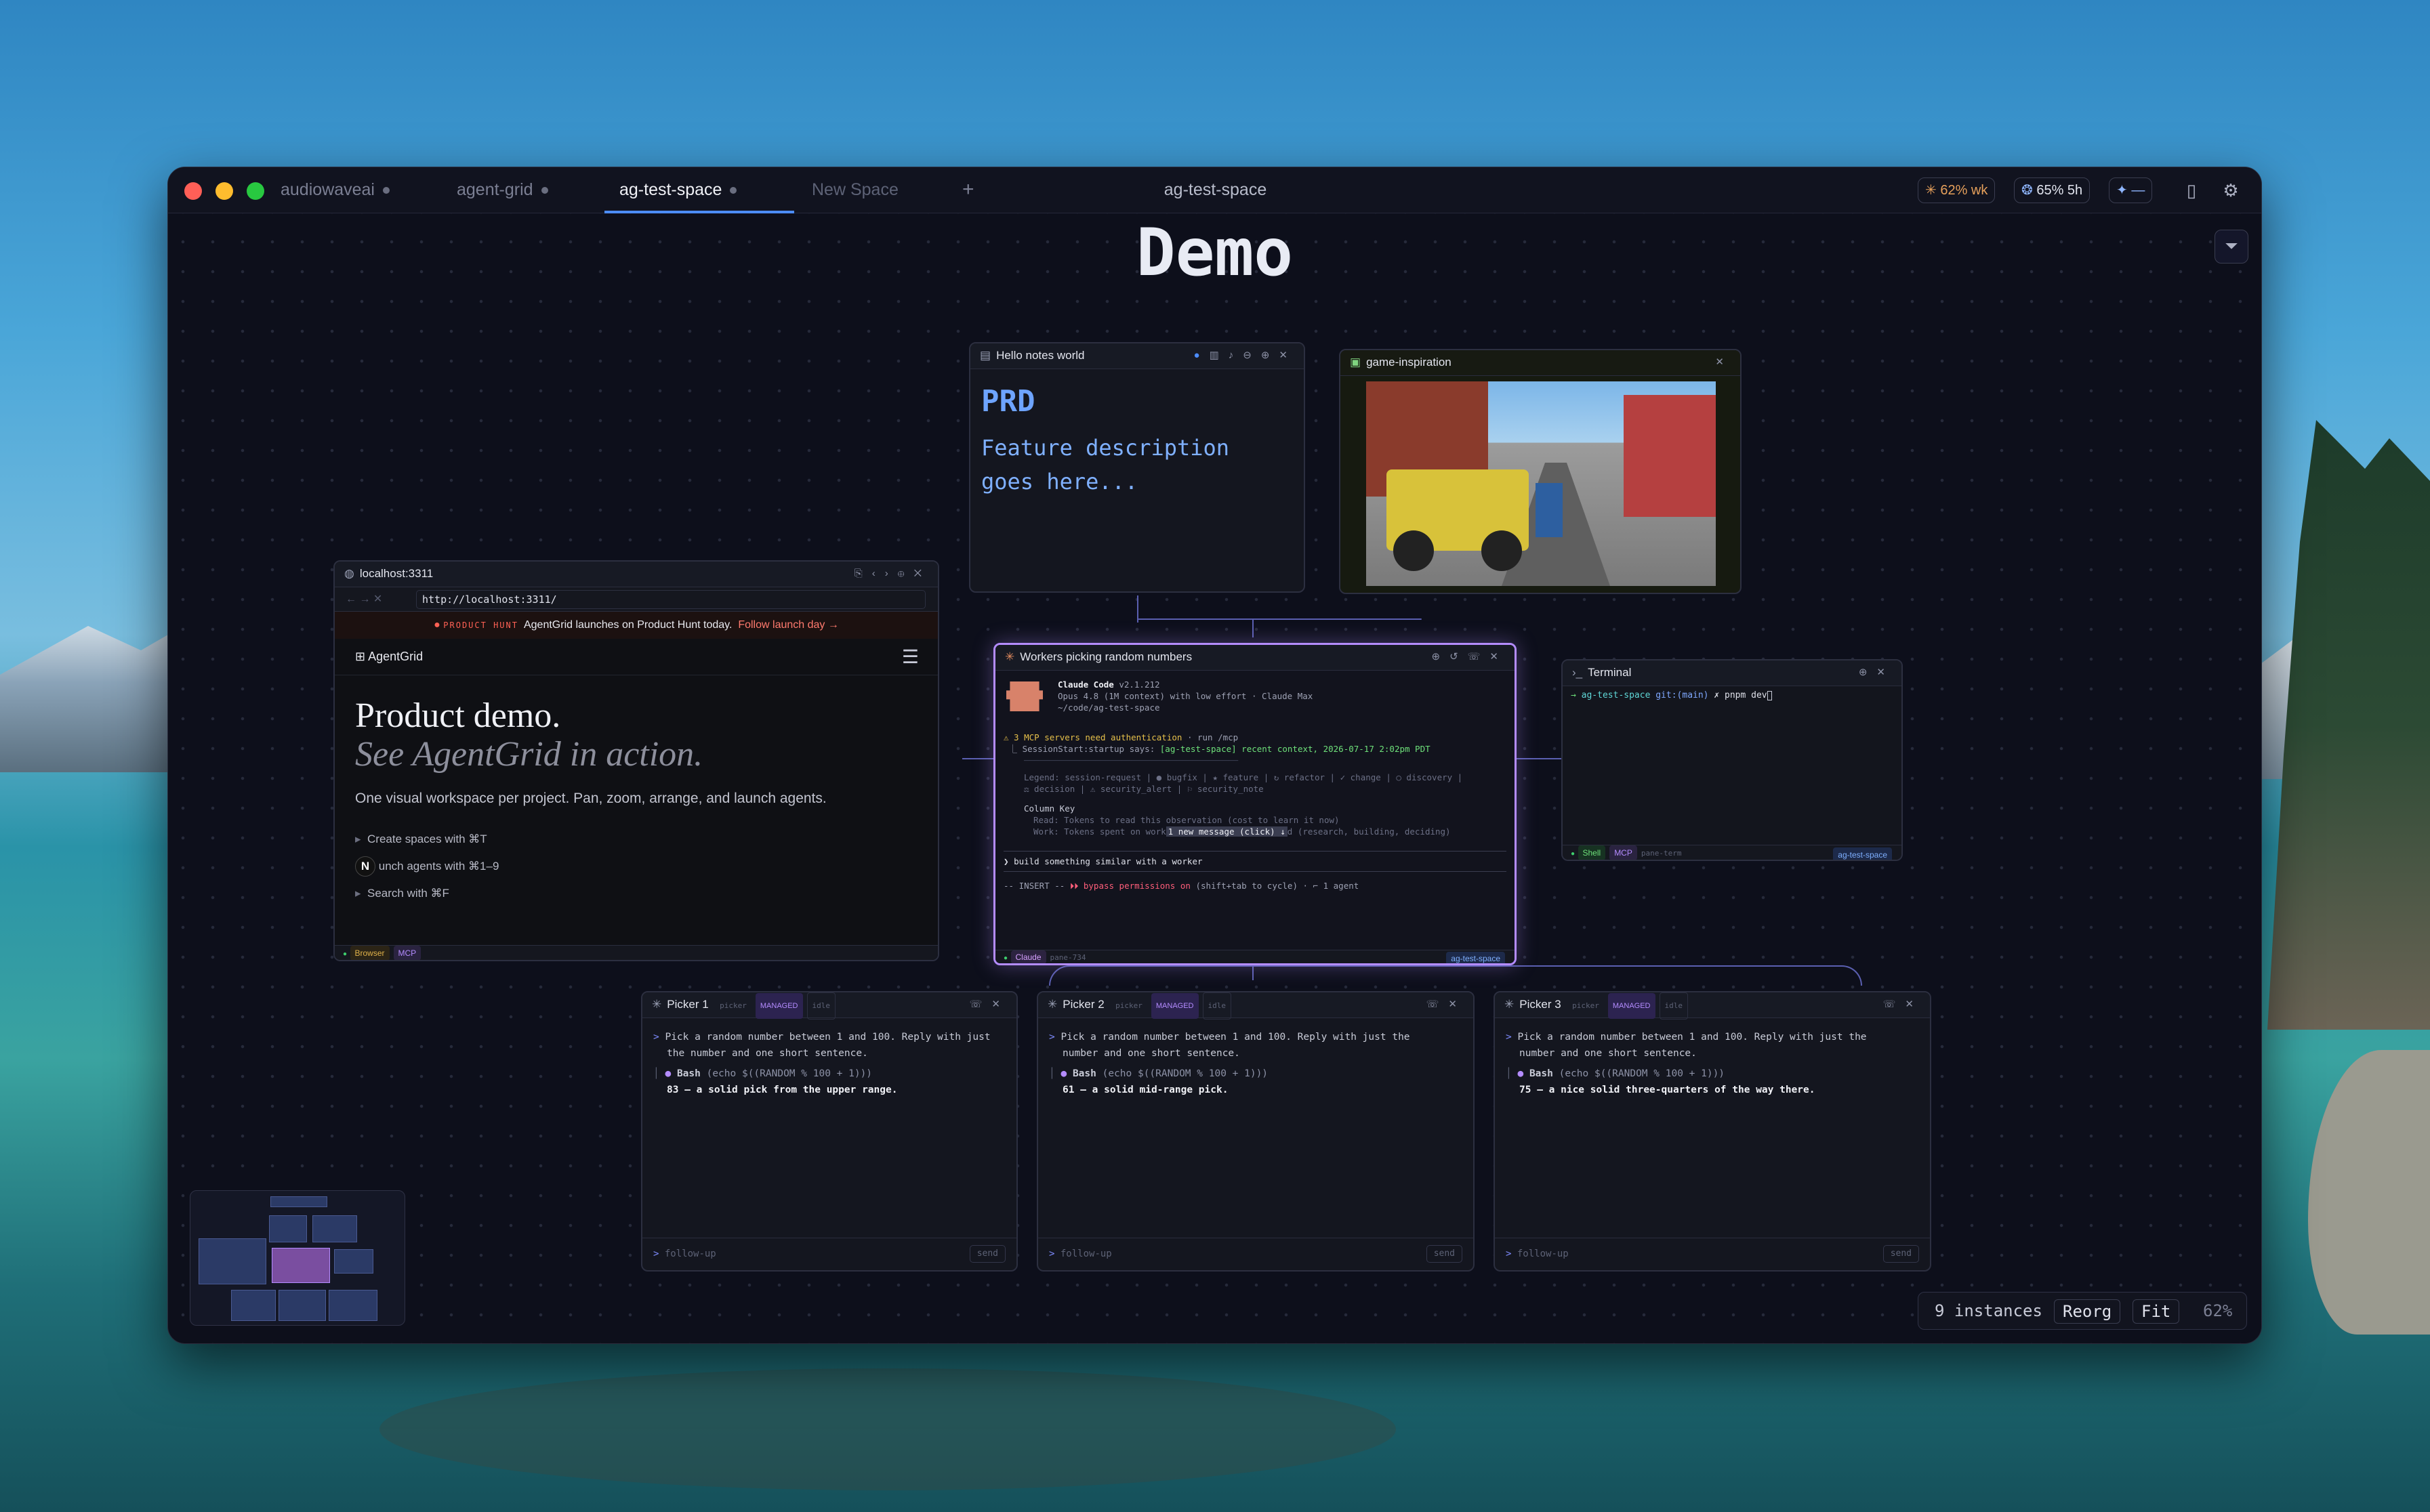 This screenshot has width=2430, height=1512. I want to click on fit-button: Fit, so click(2156, 1311).